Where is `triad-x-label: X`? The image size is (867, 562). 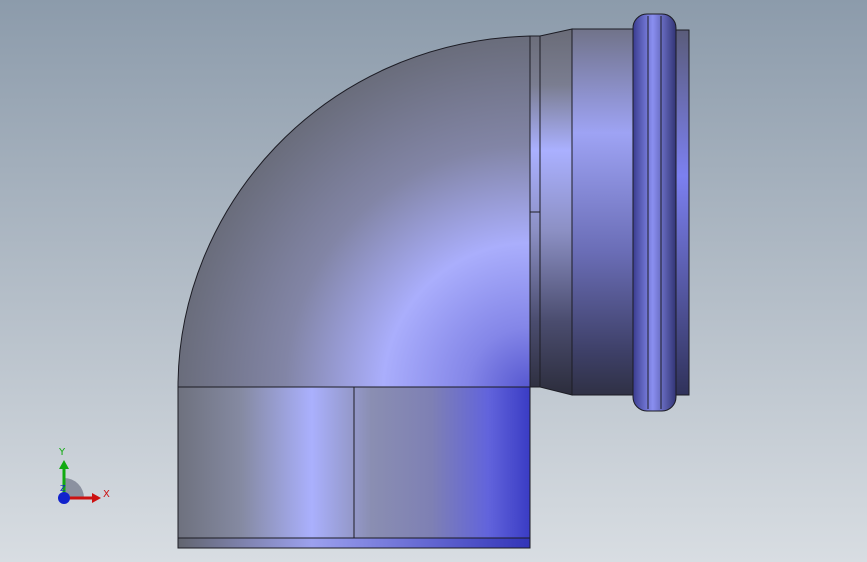
triad-x-label: X is located at coordinates (106, 494).